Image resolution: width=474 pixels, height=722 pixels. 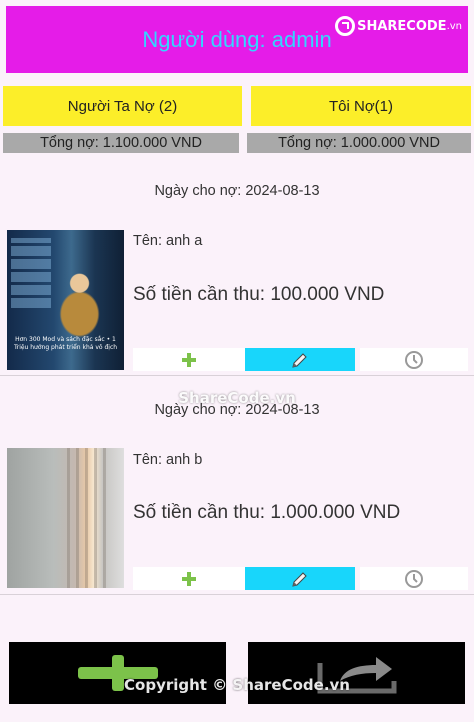 What do you see at coordinates (356, 673) in the screenshot?
I see `share-button` at bounding box center [356, 673].